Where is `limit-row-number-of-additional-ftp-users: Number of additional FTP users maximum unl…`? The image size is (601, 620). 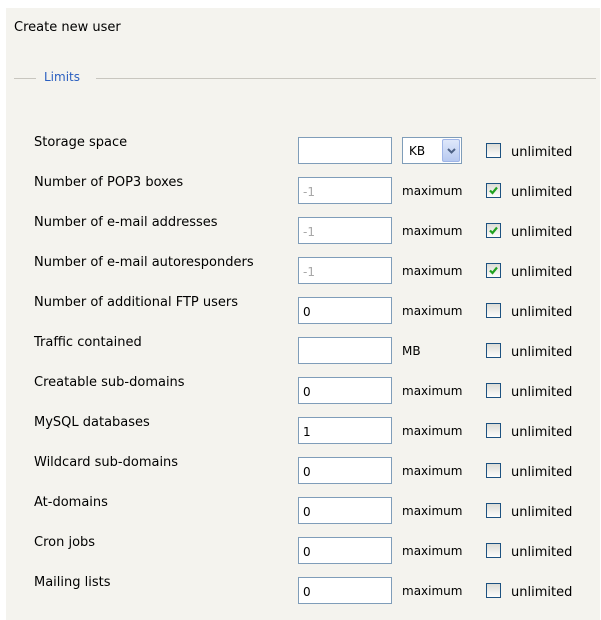 limit-row-number-of-additional-ftp-users: Number of additional FTP users maximum unl… is located at coordinates (303, 311).